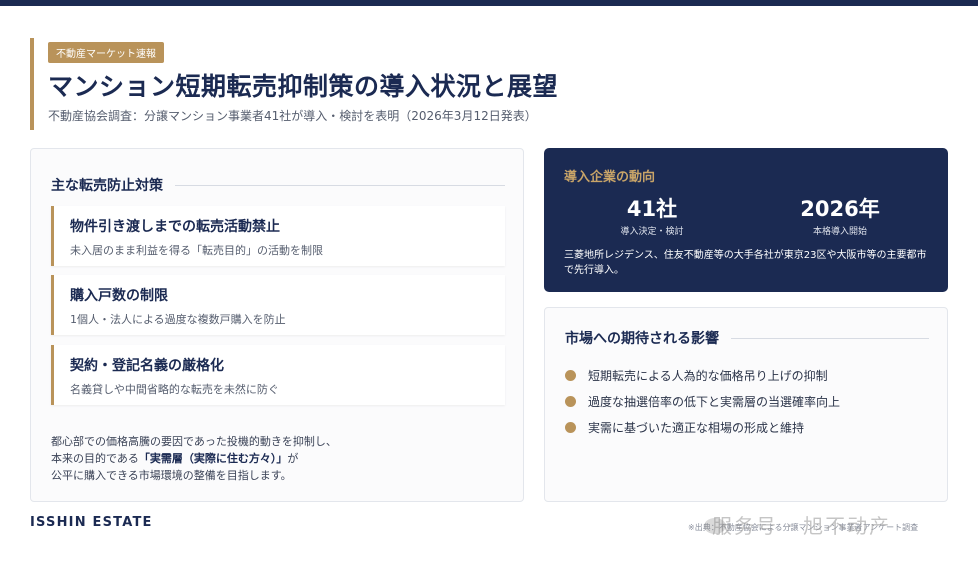 The image size is (978, 563). I want to click on summary-line: 都心部での価格高騰の要因であった投機的動きを抑制し、, so click(194, 441).